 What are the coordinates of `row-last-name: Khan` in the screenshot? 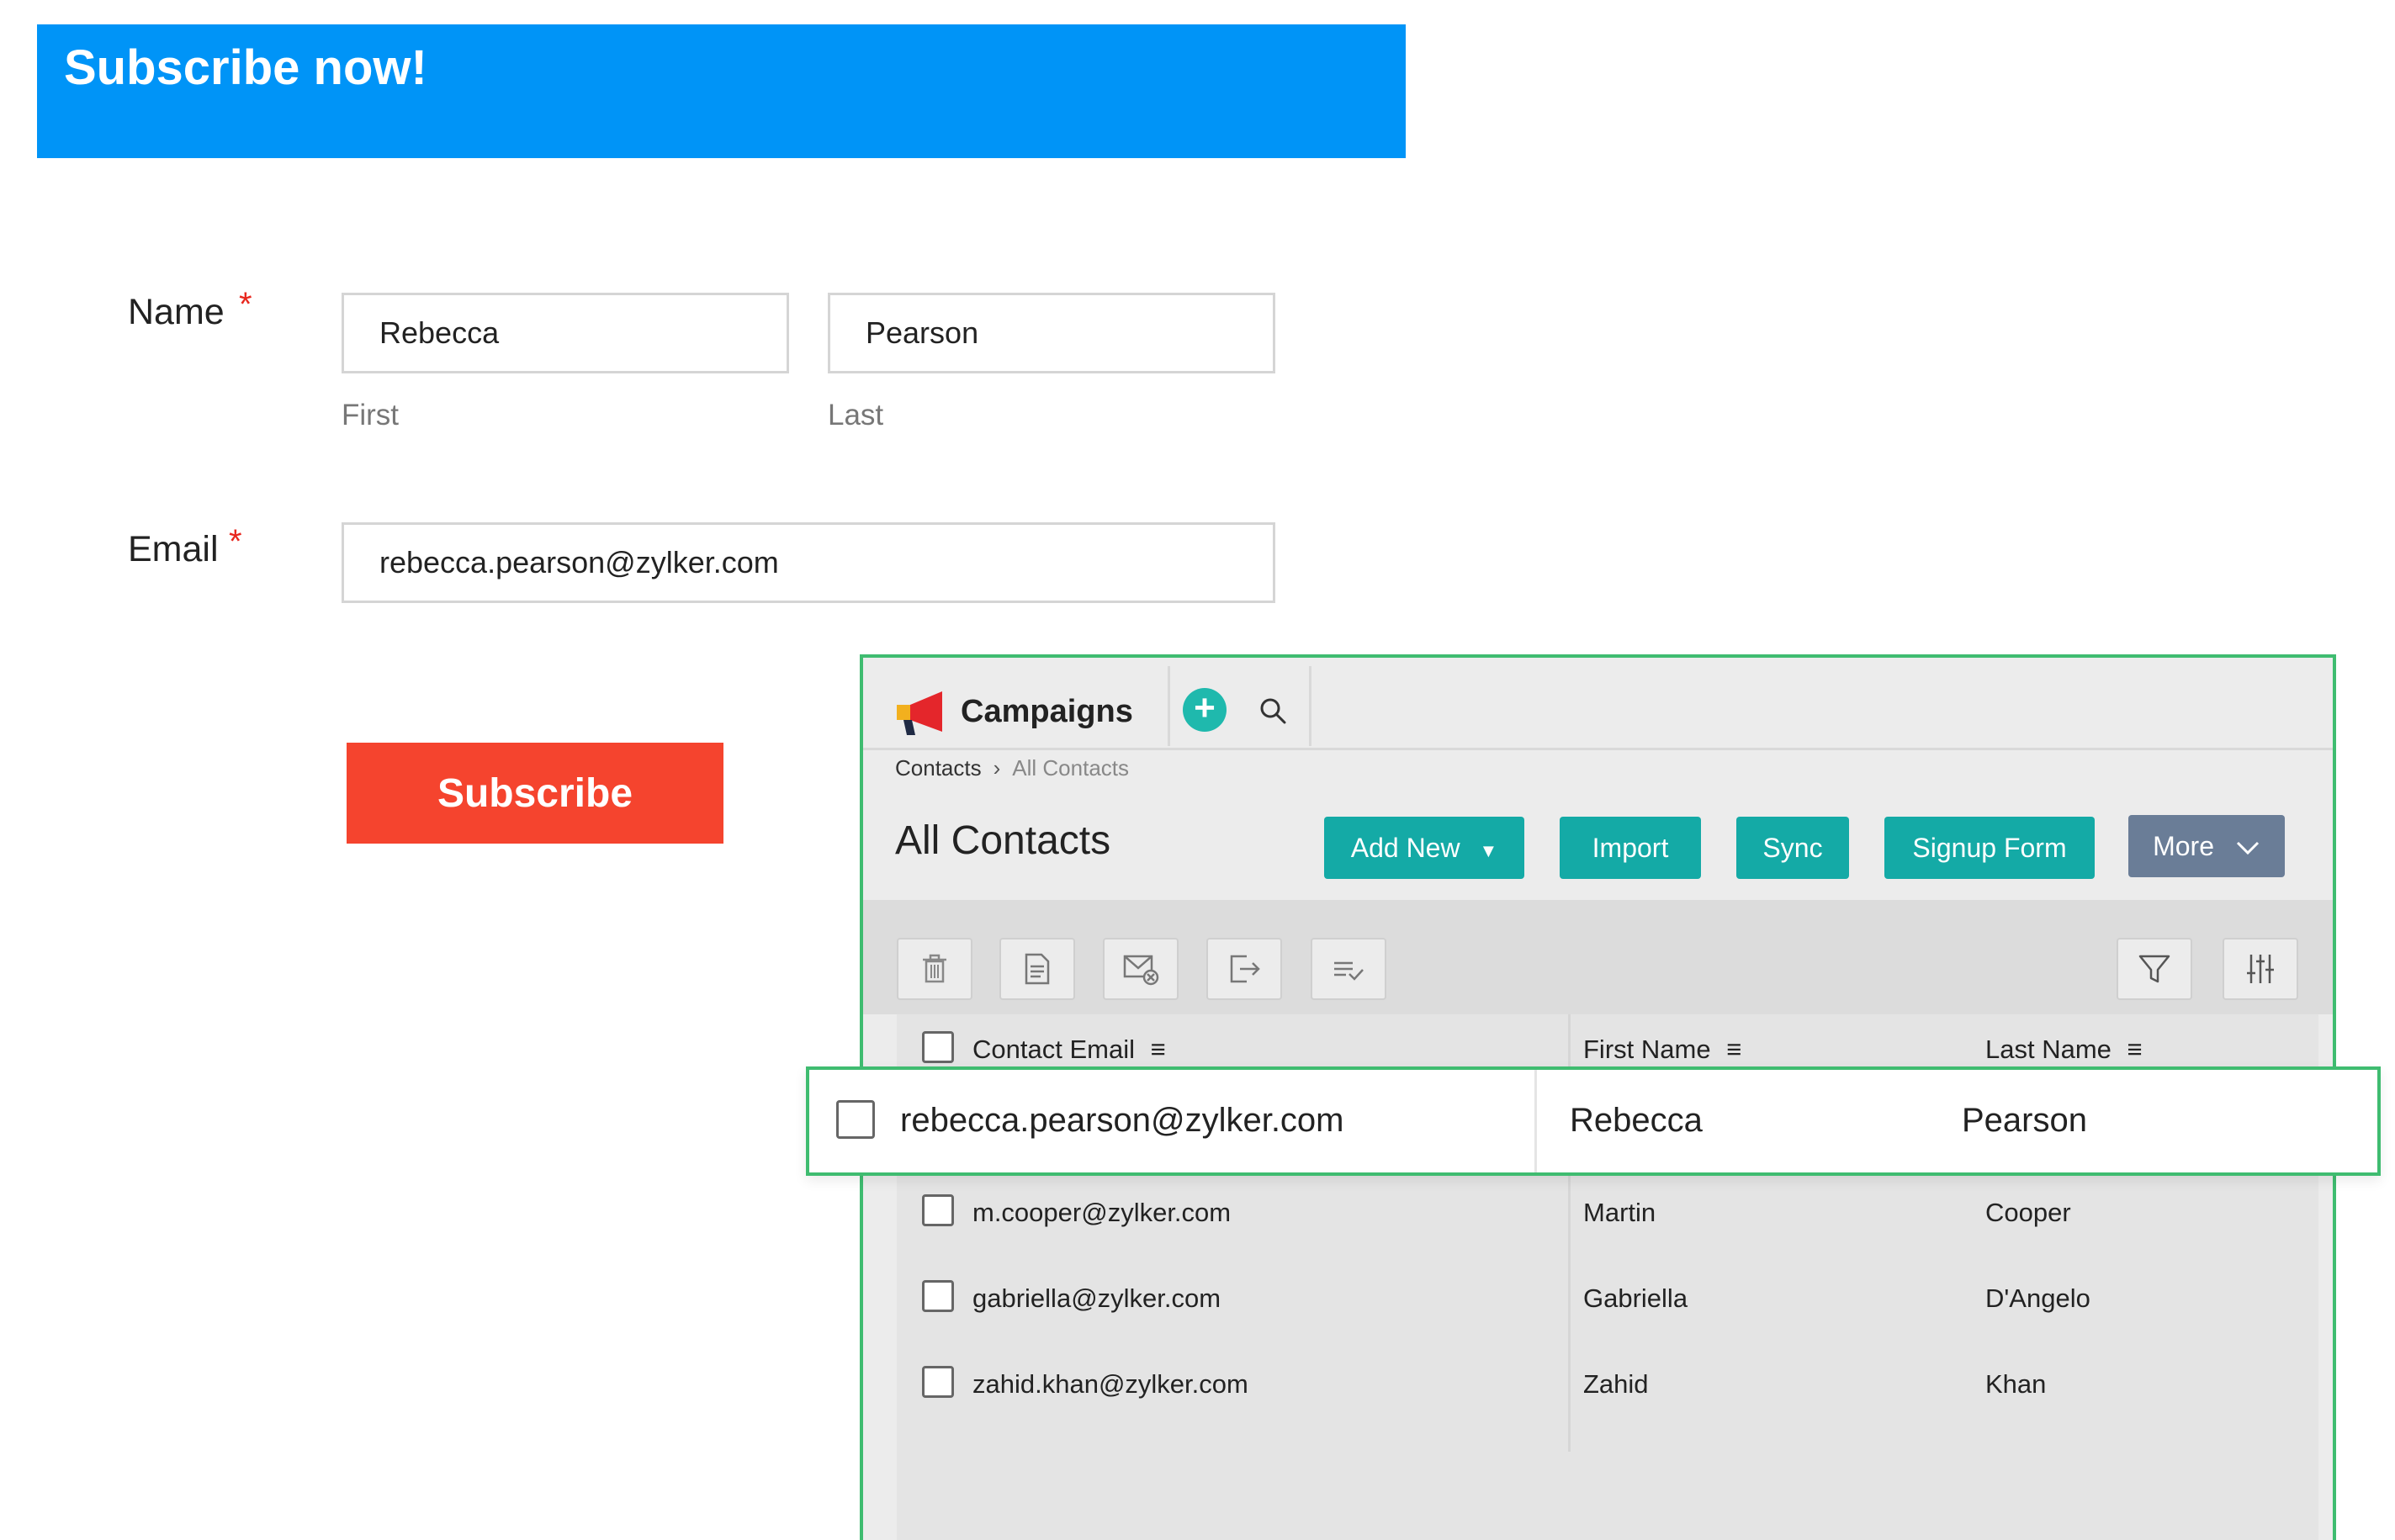 It's located at (2016, 1384).